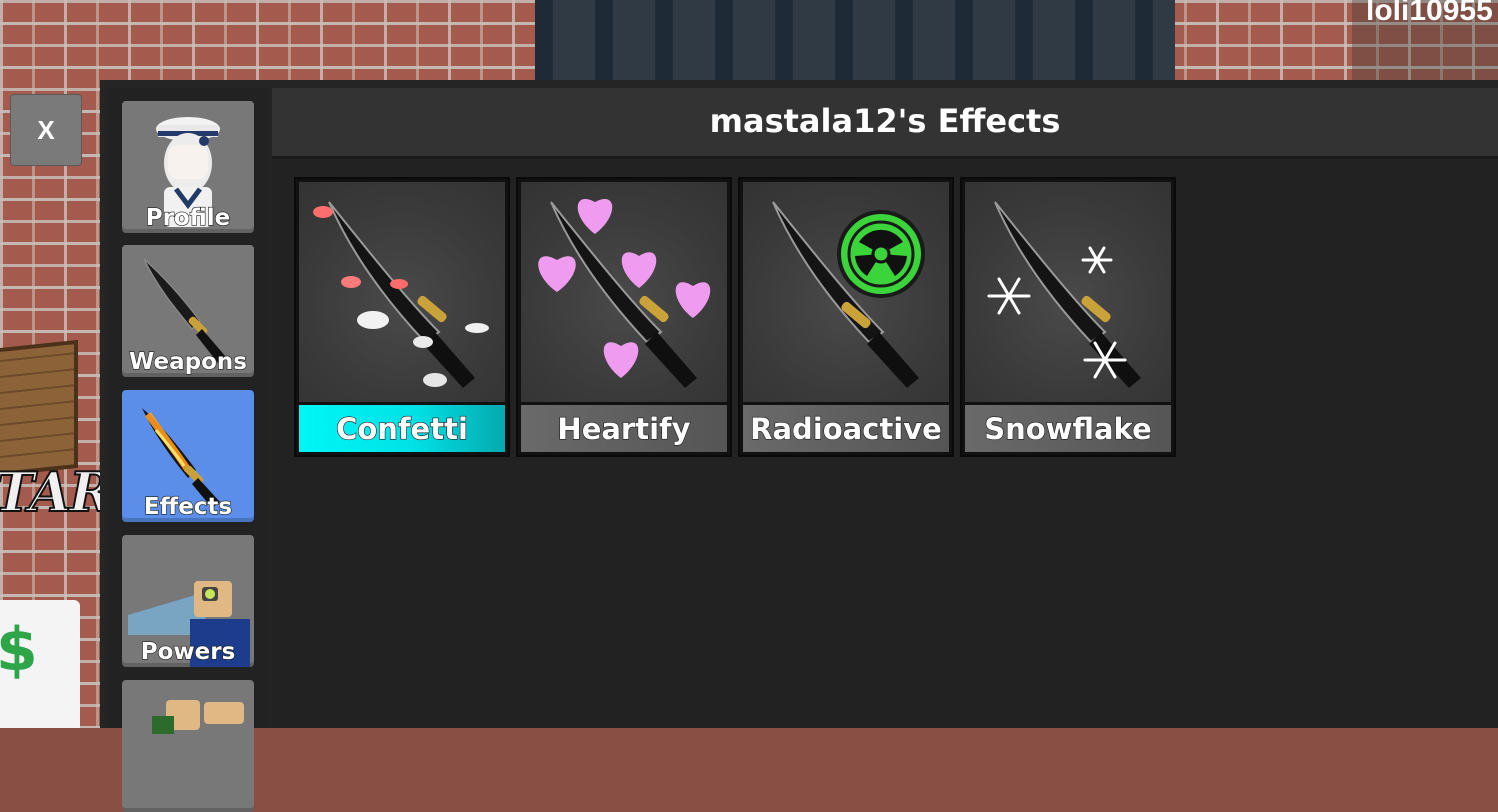  Describe the element at coordinates (19, 650) in the screenshot. I see `dollar-icon: $` at that location.